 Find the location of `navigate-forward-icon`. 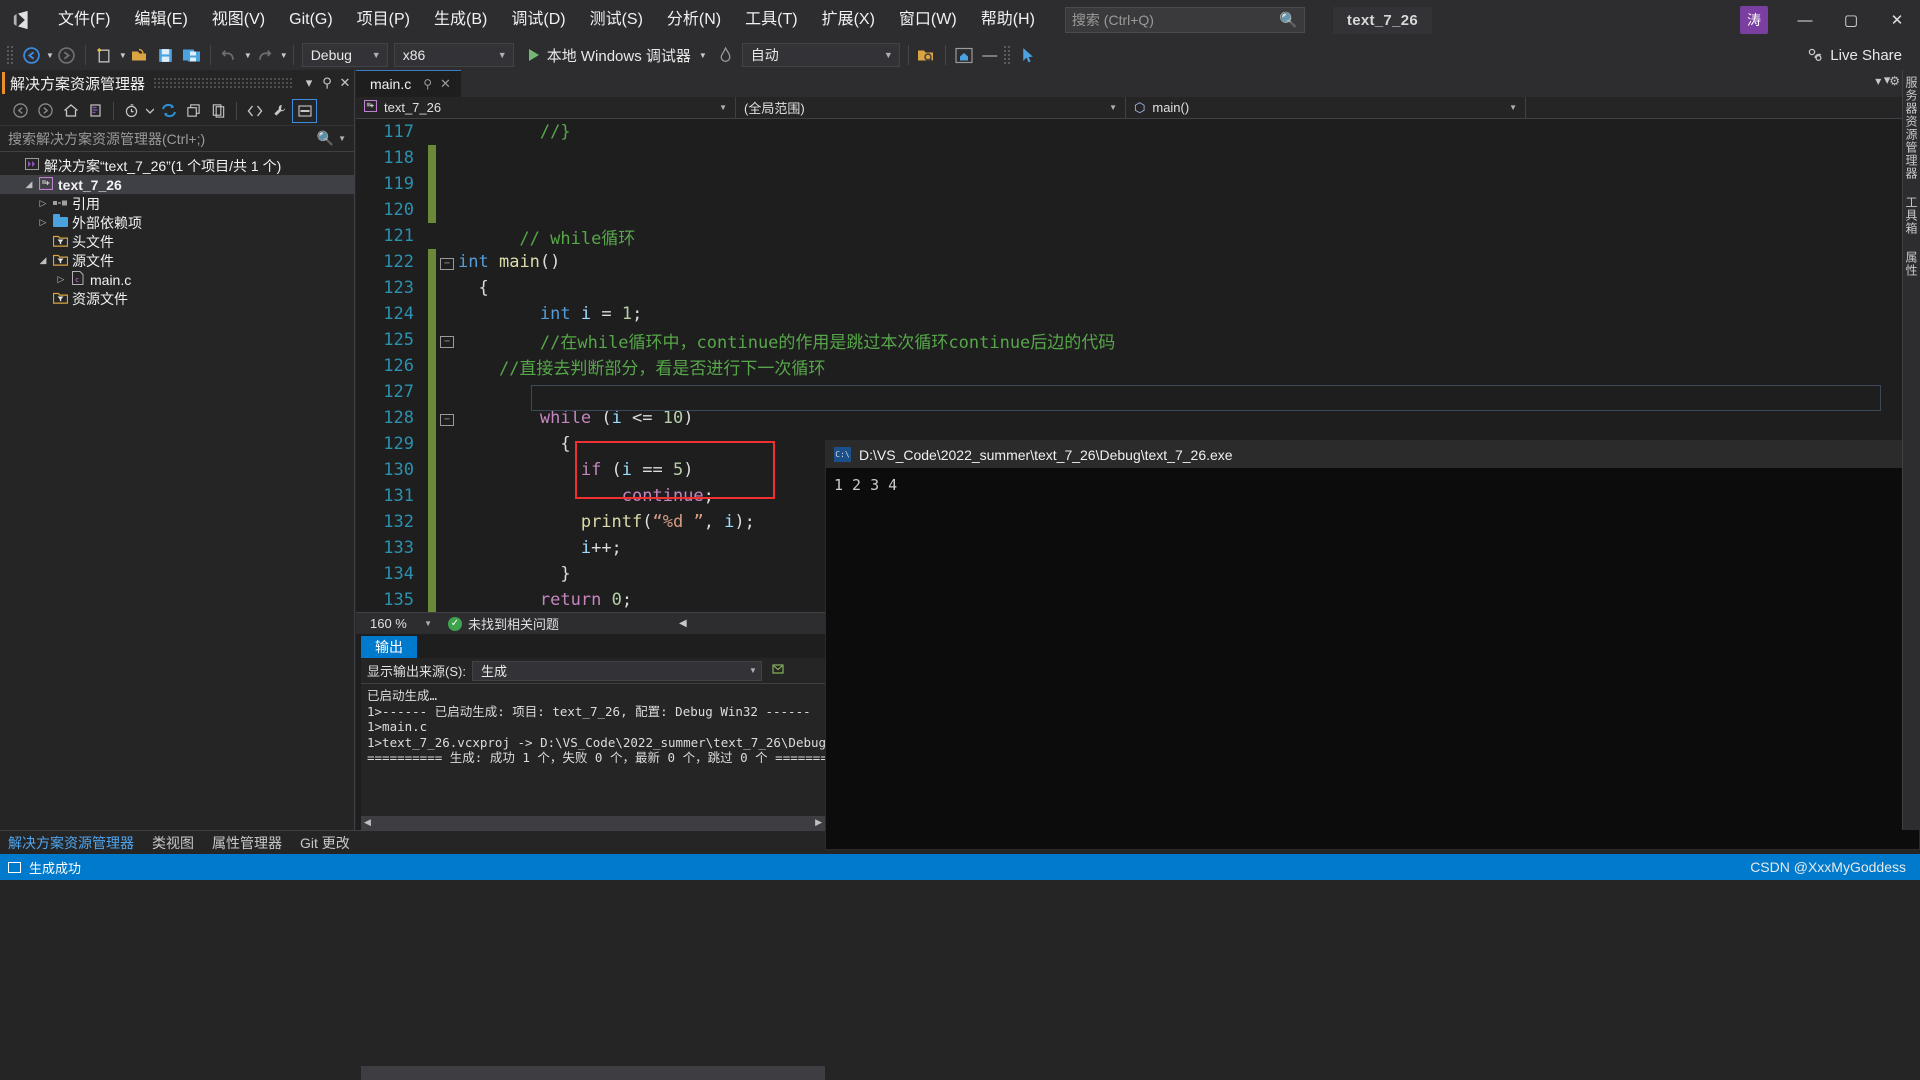

navigate-forward-icon is located at coordinates (67, 55).